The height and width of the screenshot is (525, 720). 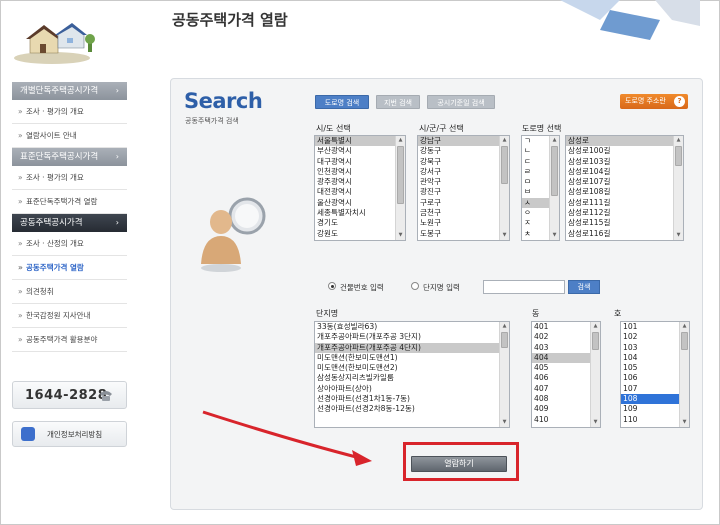 What do you see at coordinates (624, 213) in the screenshot?
I see `list-option: 삼성로112길` at bounding box center [624, 213].